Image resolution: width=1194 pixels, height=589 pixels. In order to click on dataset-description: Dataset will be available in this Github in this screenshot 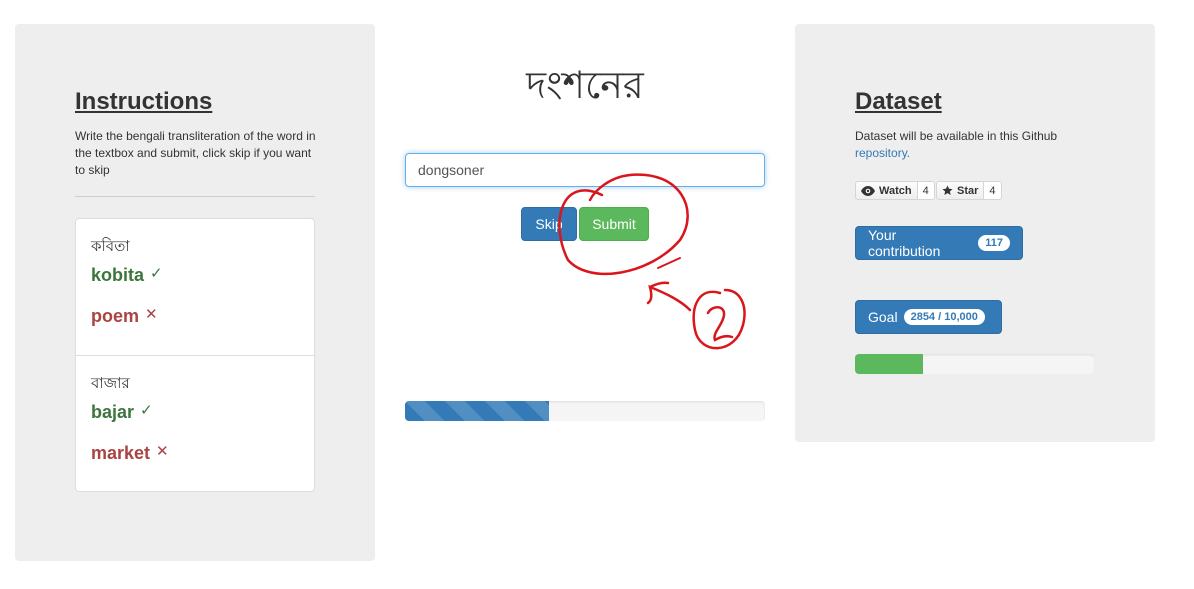, I will do `click(956, 136)`.